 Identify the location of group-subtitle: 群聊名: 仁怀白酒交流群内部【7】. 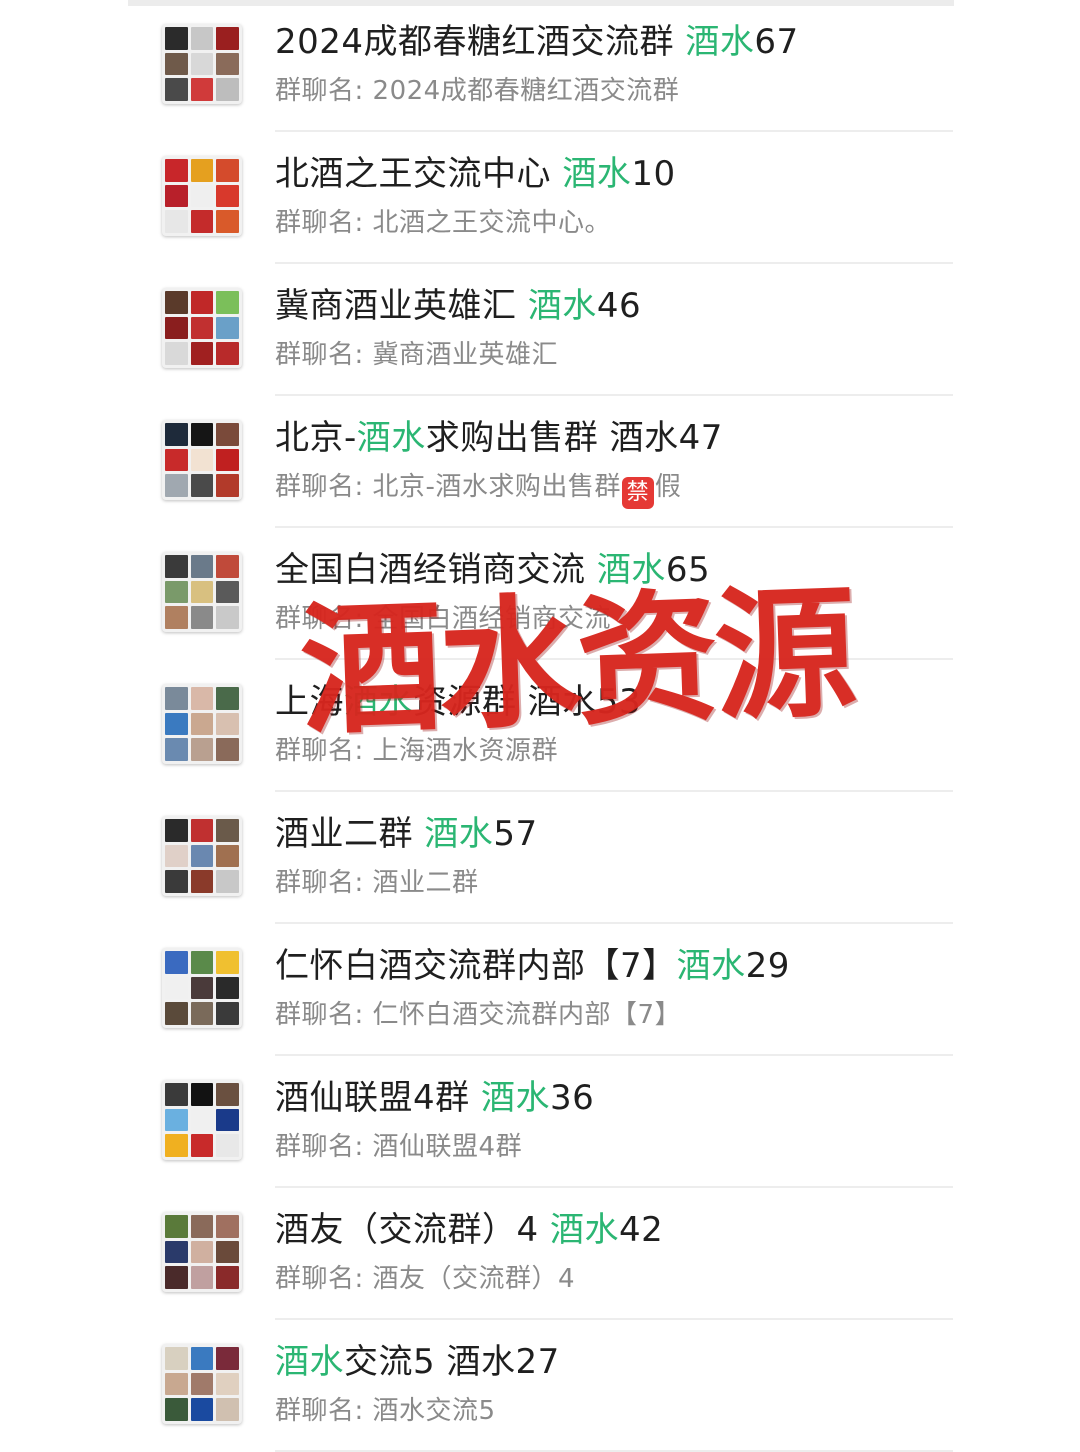
(478, 1015).